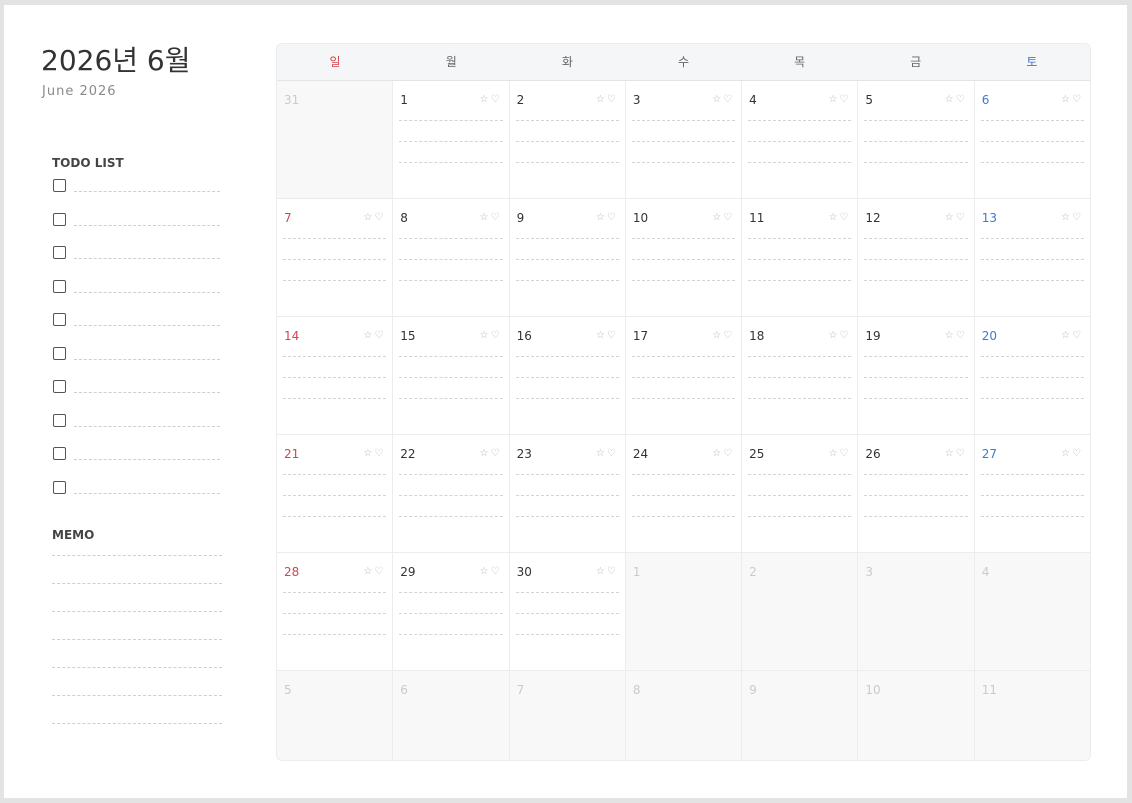 The width and height of the screenshot is (1132, 803). Describe the element at coordinates (1032, 493) in the screenshot. I see `day-cell: 27 ☆♡` at that location.